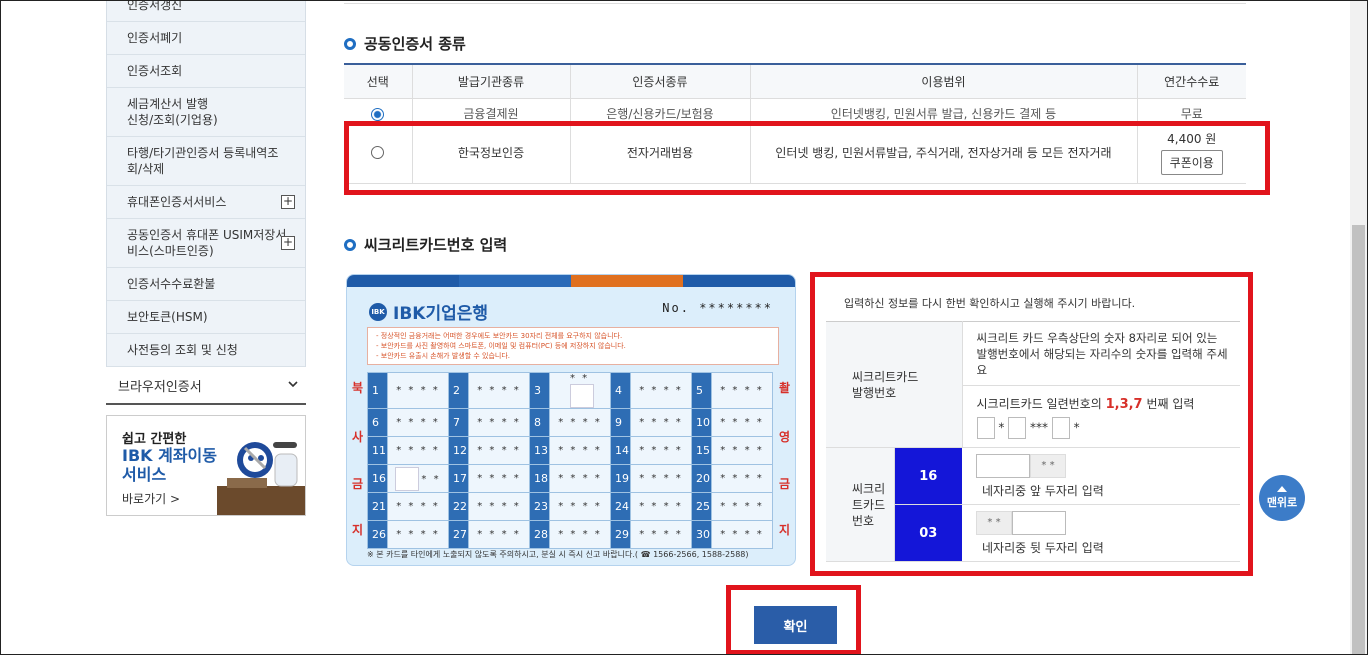 The width and height of the screenshot is (1368, 655). What do you see at coordinates (206, 161) in the screenshot?
I see `sidebar-item: 타행/타기관인증서 등록내역조 회/삭제` at bounding box center [206, 161].